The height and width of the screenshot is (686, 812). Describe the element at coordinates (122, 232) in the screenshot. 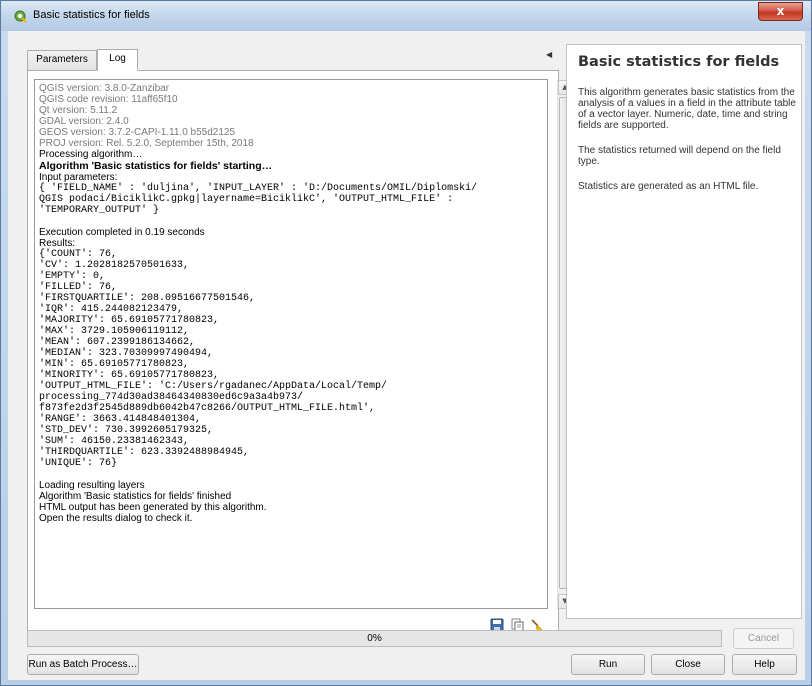

I see `log-execution-line: Execution completed in 0.19 seconds` at that location.